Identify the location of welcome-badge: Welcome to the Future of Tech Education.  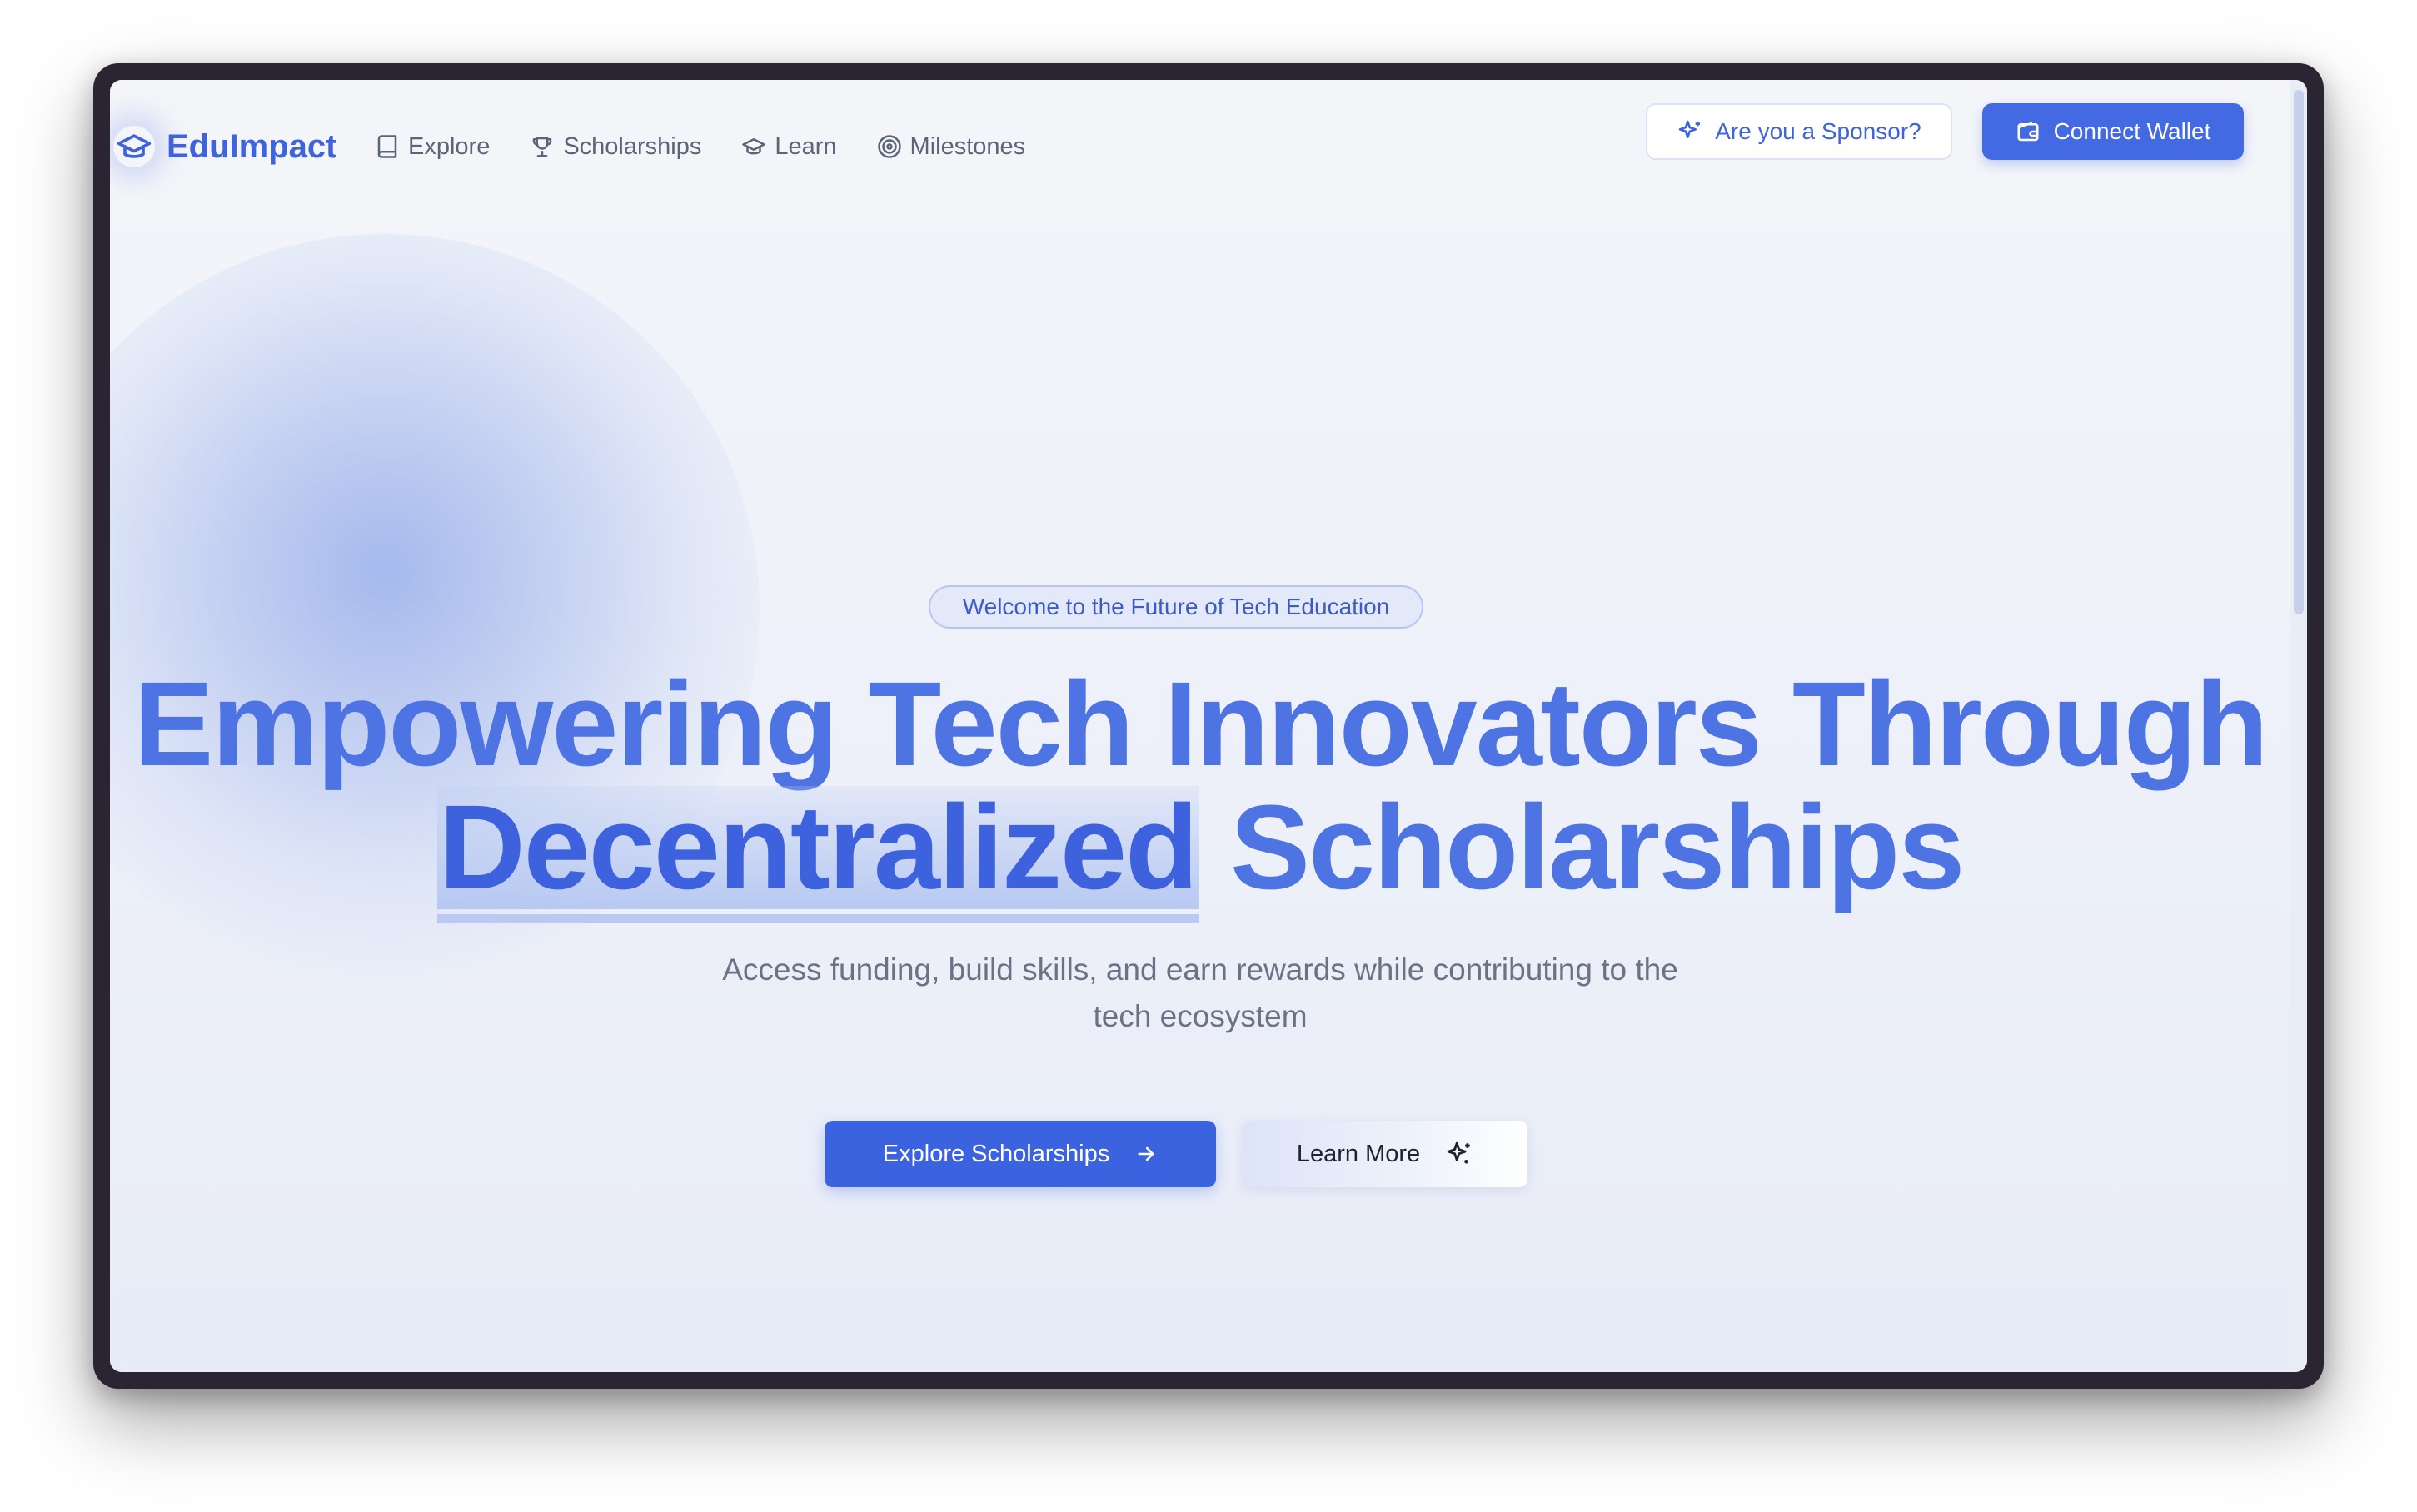
(1176, 607).